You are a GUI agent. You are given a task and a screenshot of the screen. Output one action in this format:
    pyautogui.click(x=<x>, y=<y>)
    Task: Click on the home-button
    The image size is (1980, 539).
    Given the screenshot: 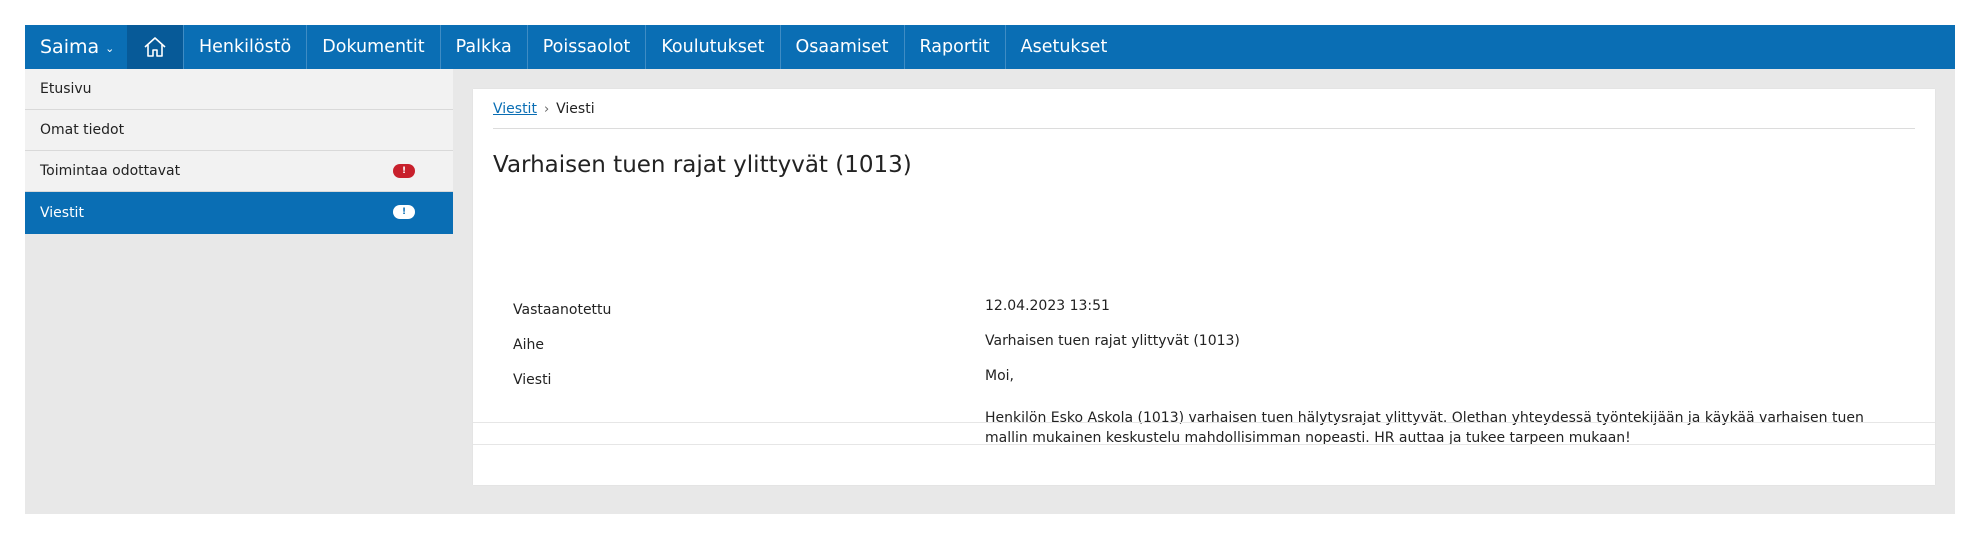 What is the action you would take?
    pyautogui.click(x=155, y=47)
    